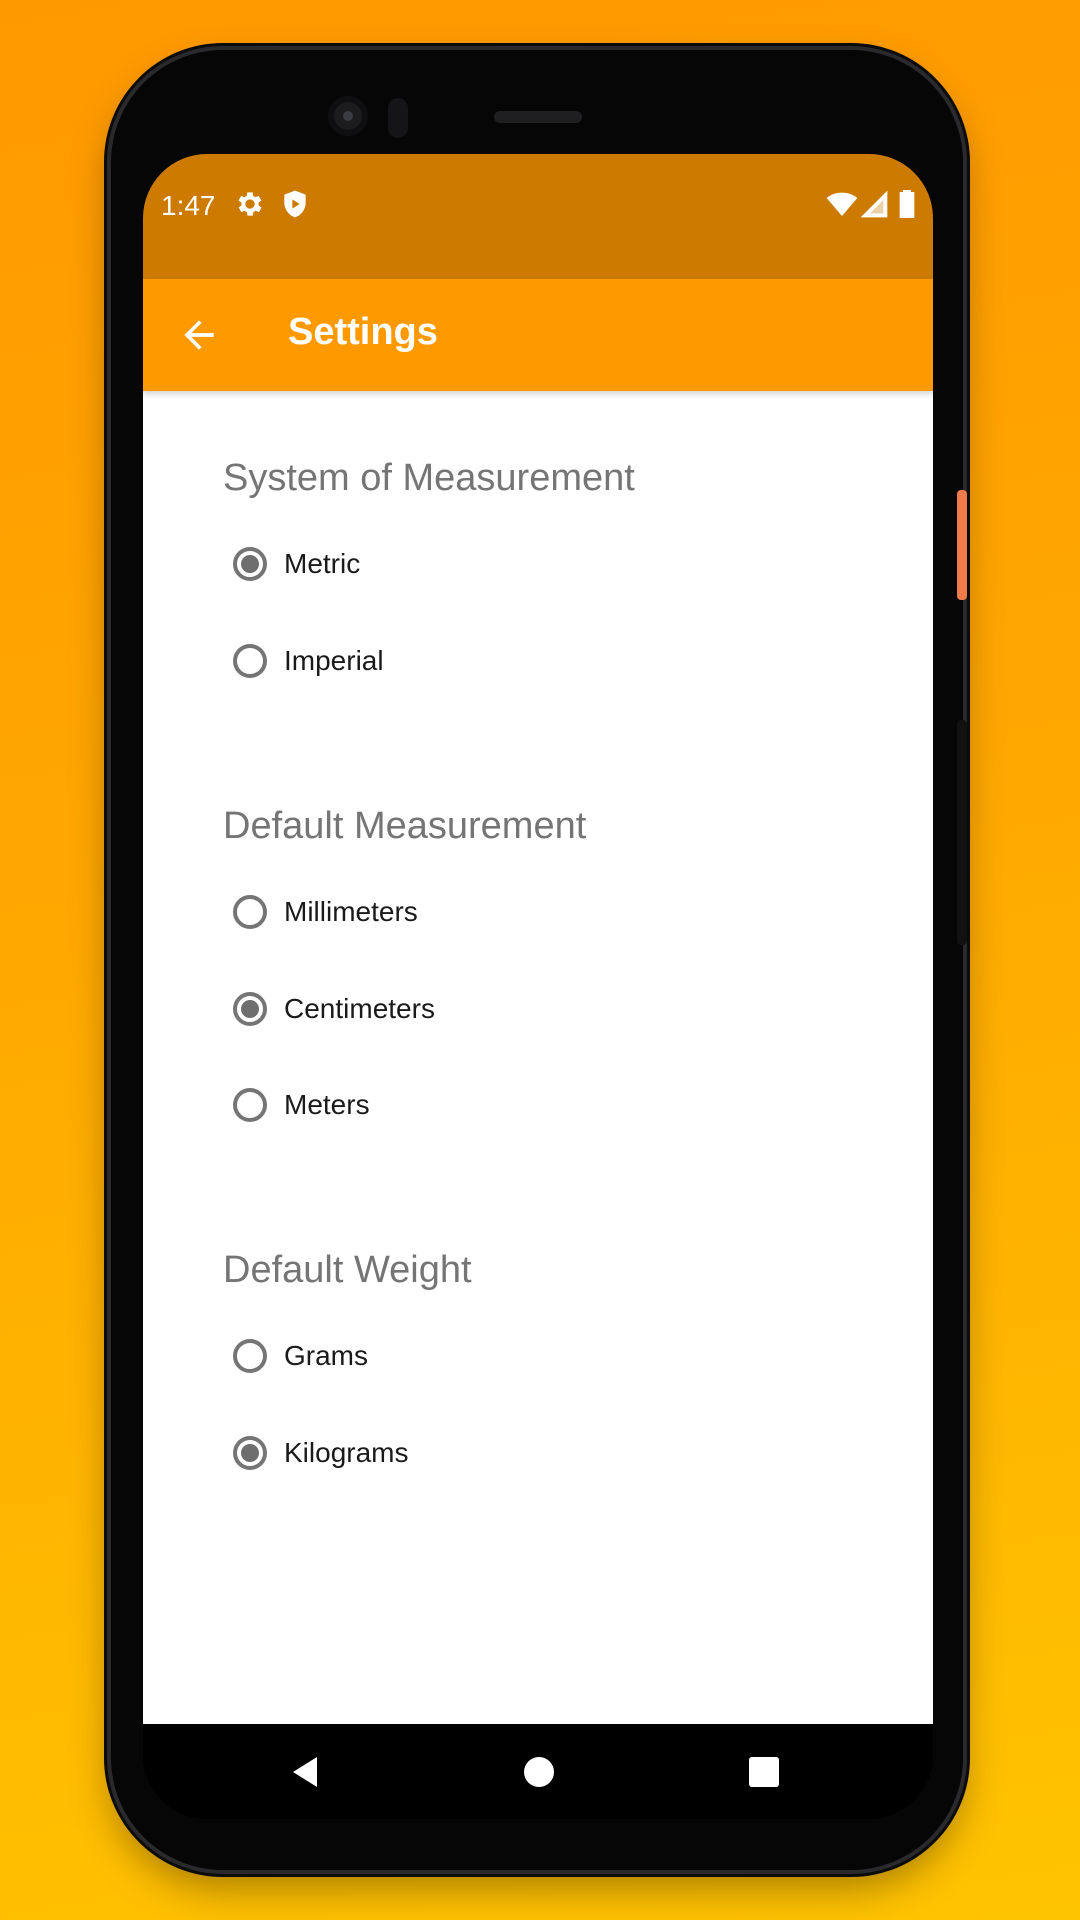 The image size is (1080, 1920). Describe the element at coordinates (351, 911) in the screenshot. I see `radio-label: Millimeters` at that location.